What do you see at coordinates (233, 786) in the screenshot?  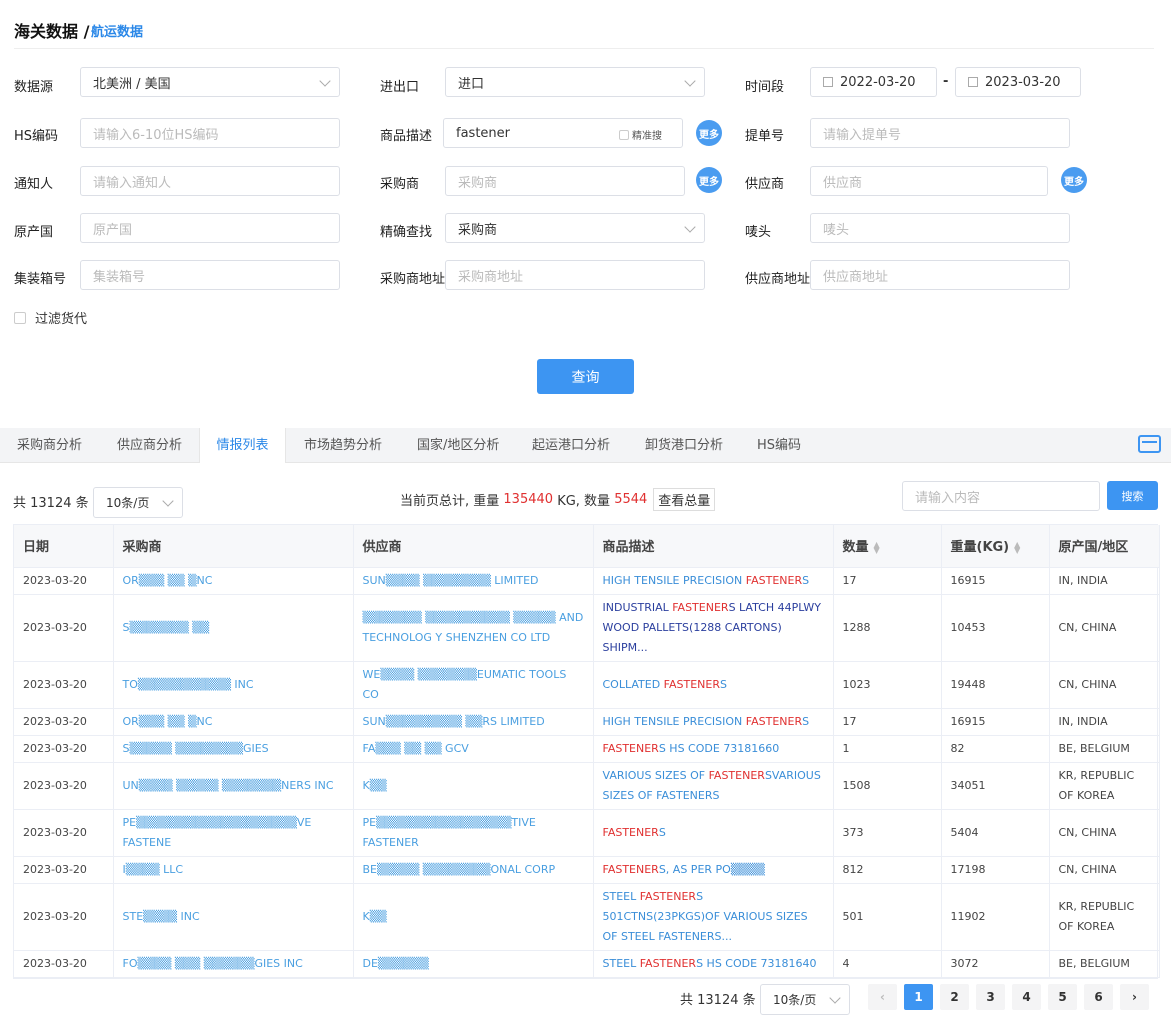 I see `cell-buyer: UN▒▒▒▒ ▒▒▒▒▒ ▒▒▒▒▒▒▒NERS INC` at bounding box center [233, 786].